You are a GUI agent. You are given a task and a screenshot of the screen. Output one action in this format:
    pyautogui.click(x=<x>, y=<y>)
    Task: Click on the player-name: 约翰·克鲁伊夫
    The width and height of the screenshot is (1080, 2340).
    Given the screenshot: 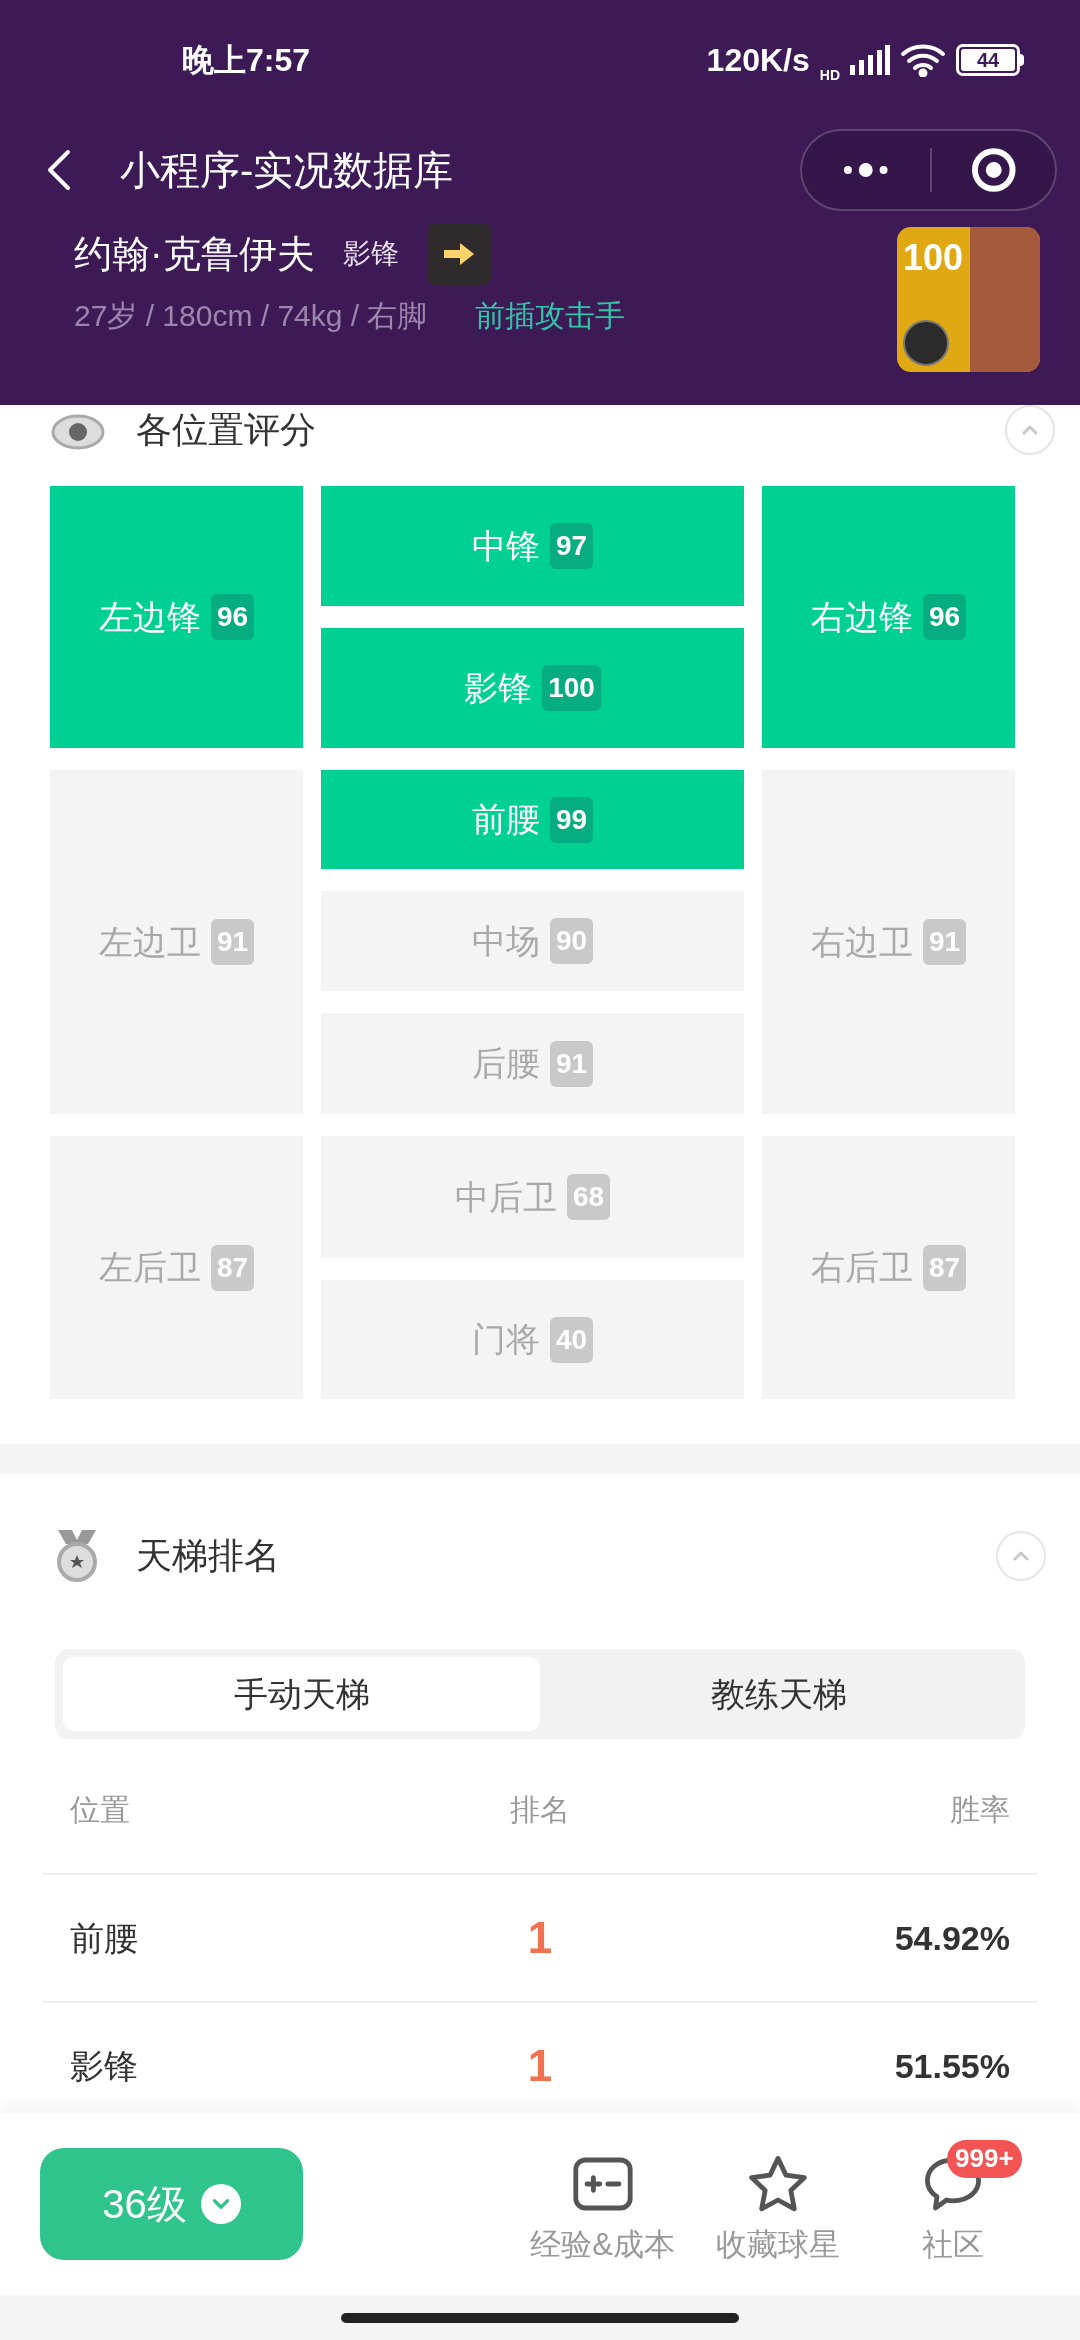 What is the action you would take?
    pyautogui.click(x=194, y=254)
    